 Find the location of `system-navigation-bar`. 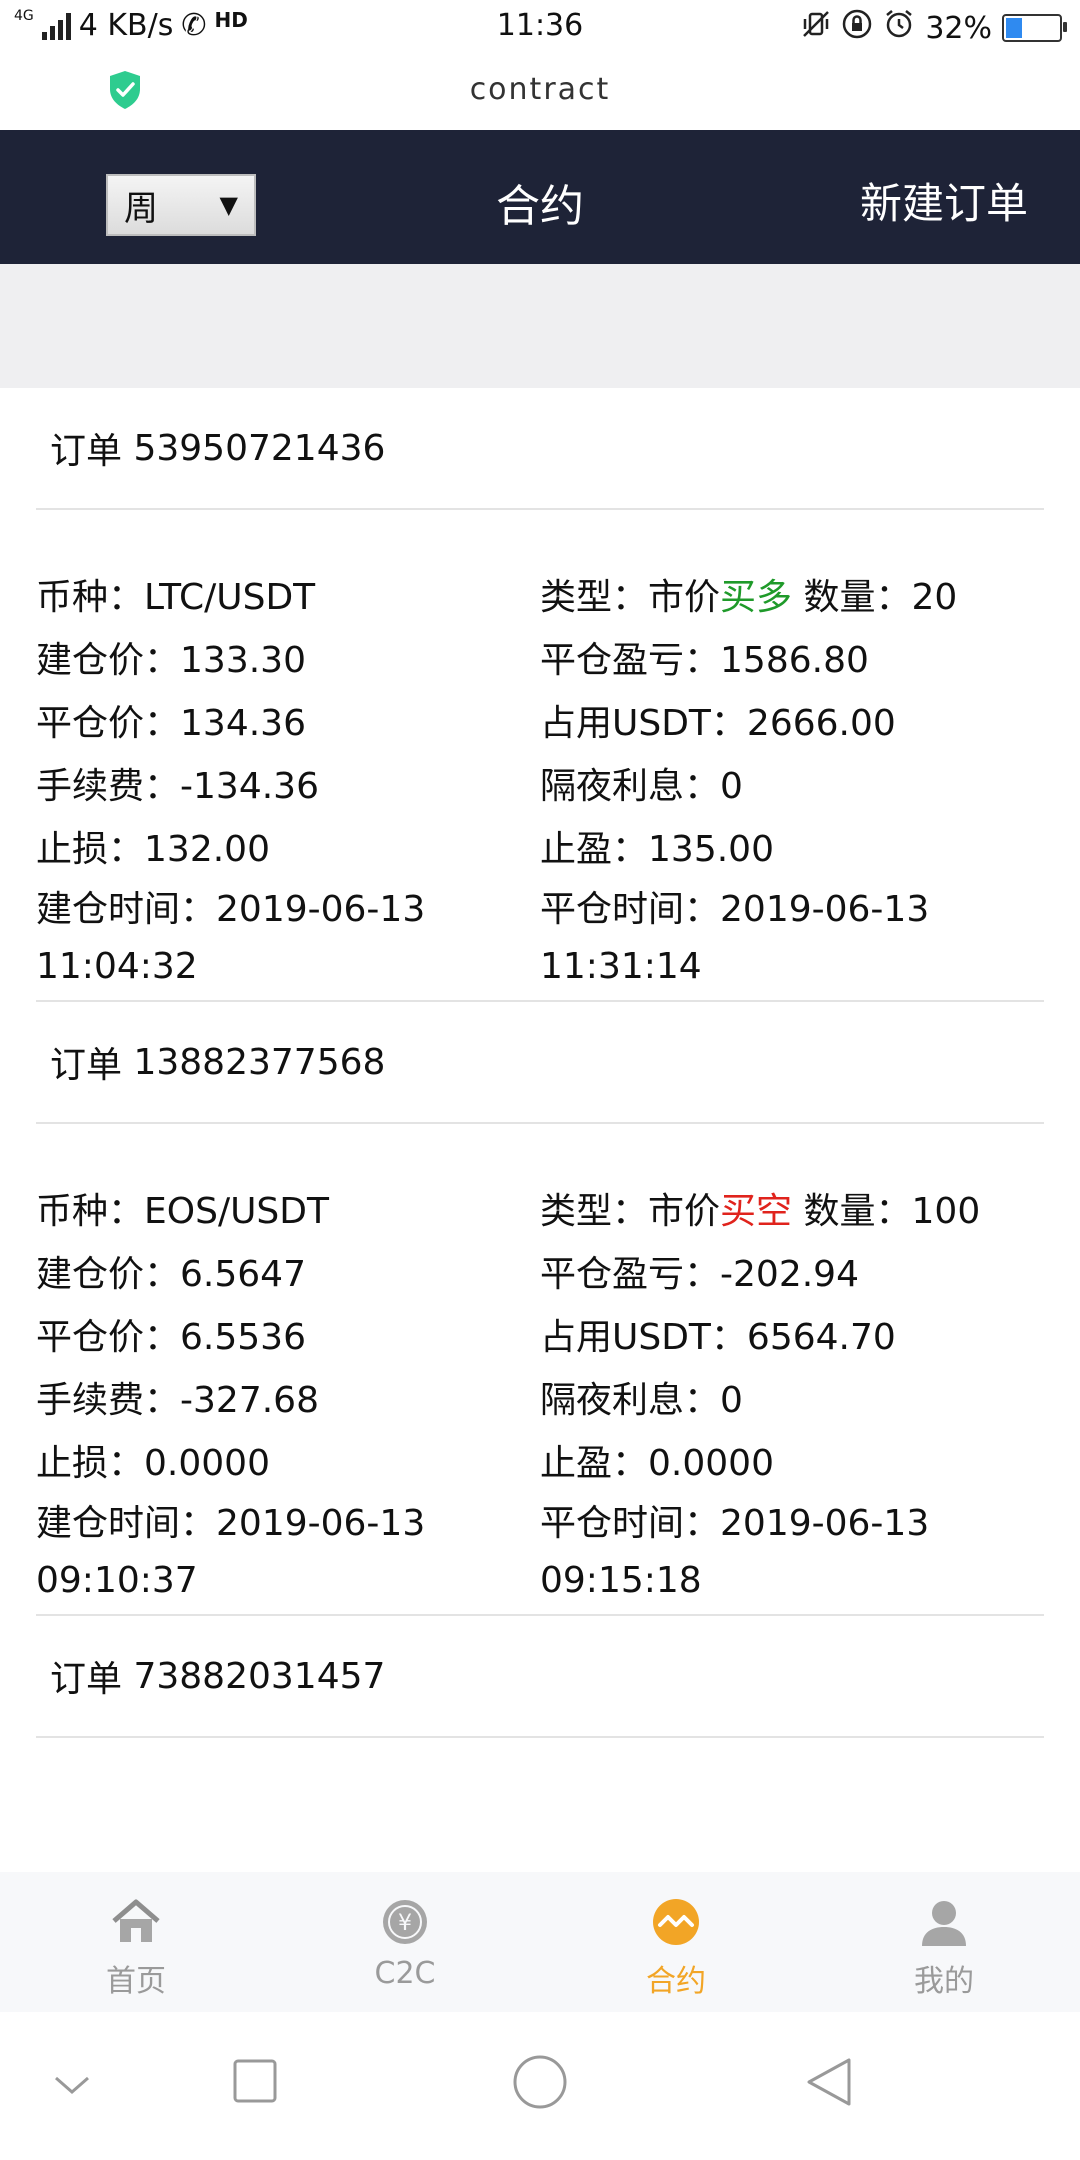

system-navigation-bar is located at coordinates (540, 2086).